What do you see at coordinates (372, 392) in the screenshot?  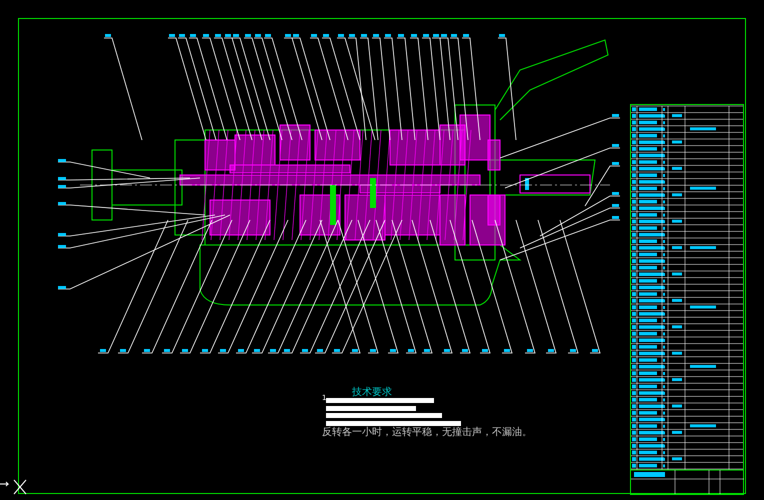 I see `technical-requirements-title: 技术要求` at bounding box center [372, 392].